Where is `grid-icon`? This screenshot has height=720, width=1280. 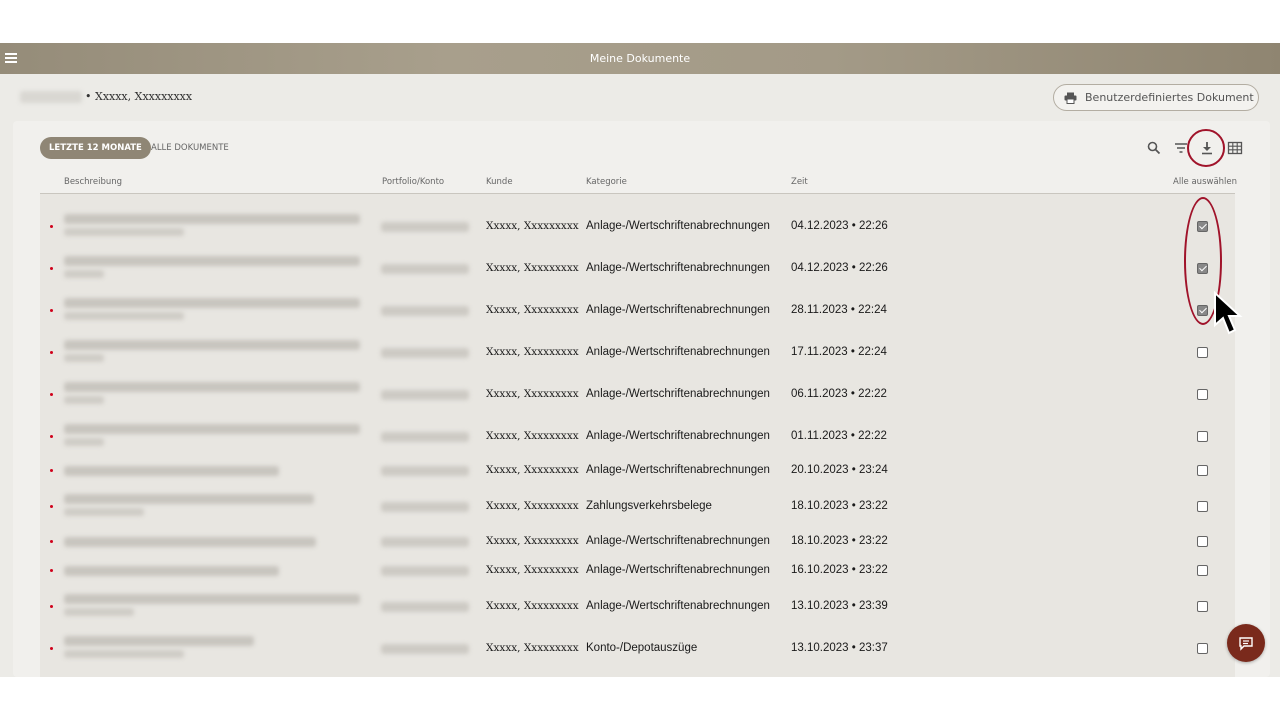 grid-icon is located at coordinates (1235, 148).